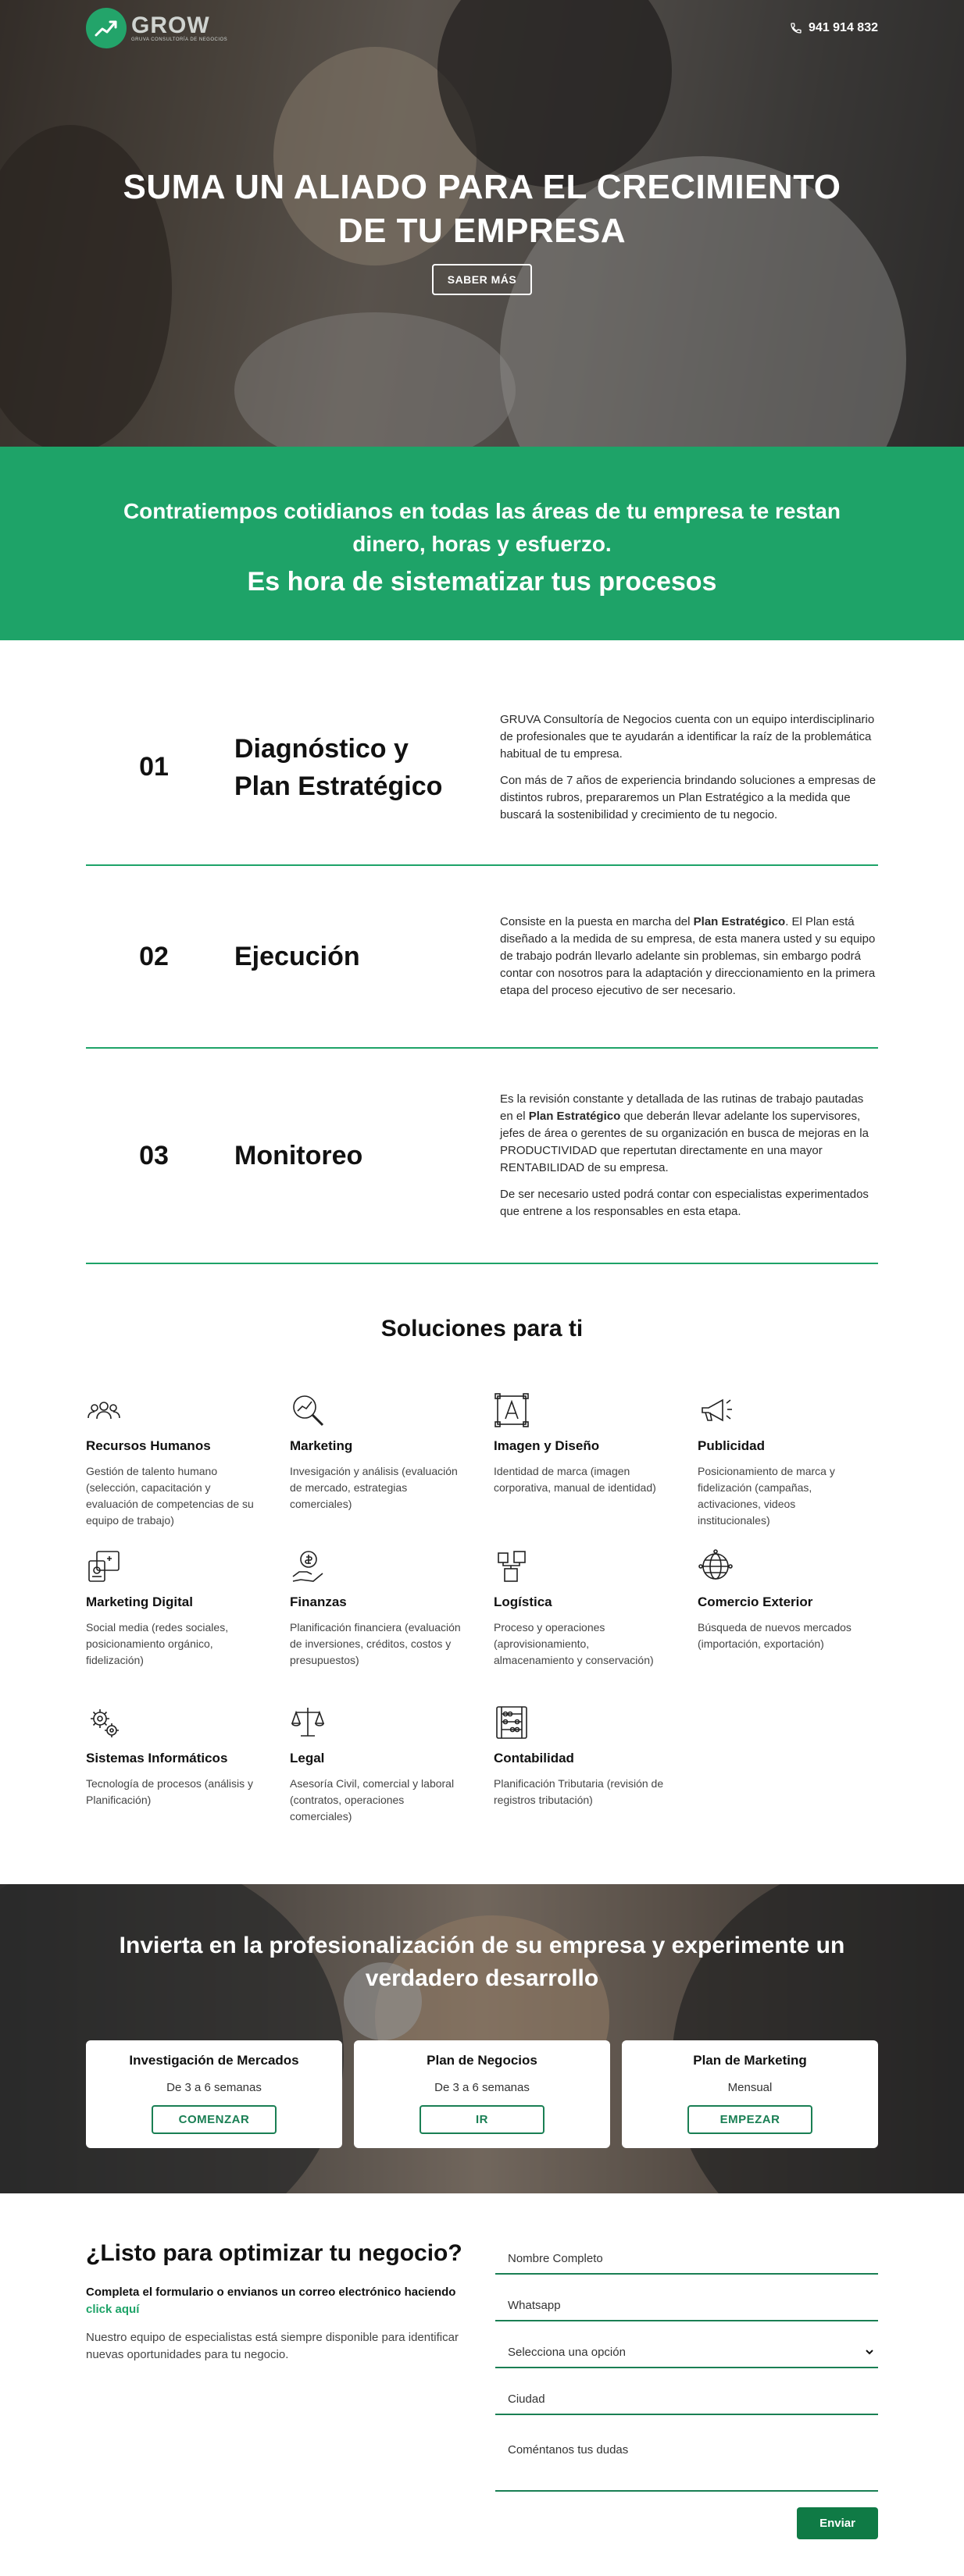  What do you see at coordinates (511, 1410) in the screenshot?
I see `design-icon` at bounding box center [511, 1410].